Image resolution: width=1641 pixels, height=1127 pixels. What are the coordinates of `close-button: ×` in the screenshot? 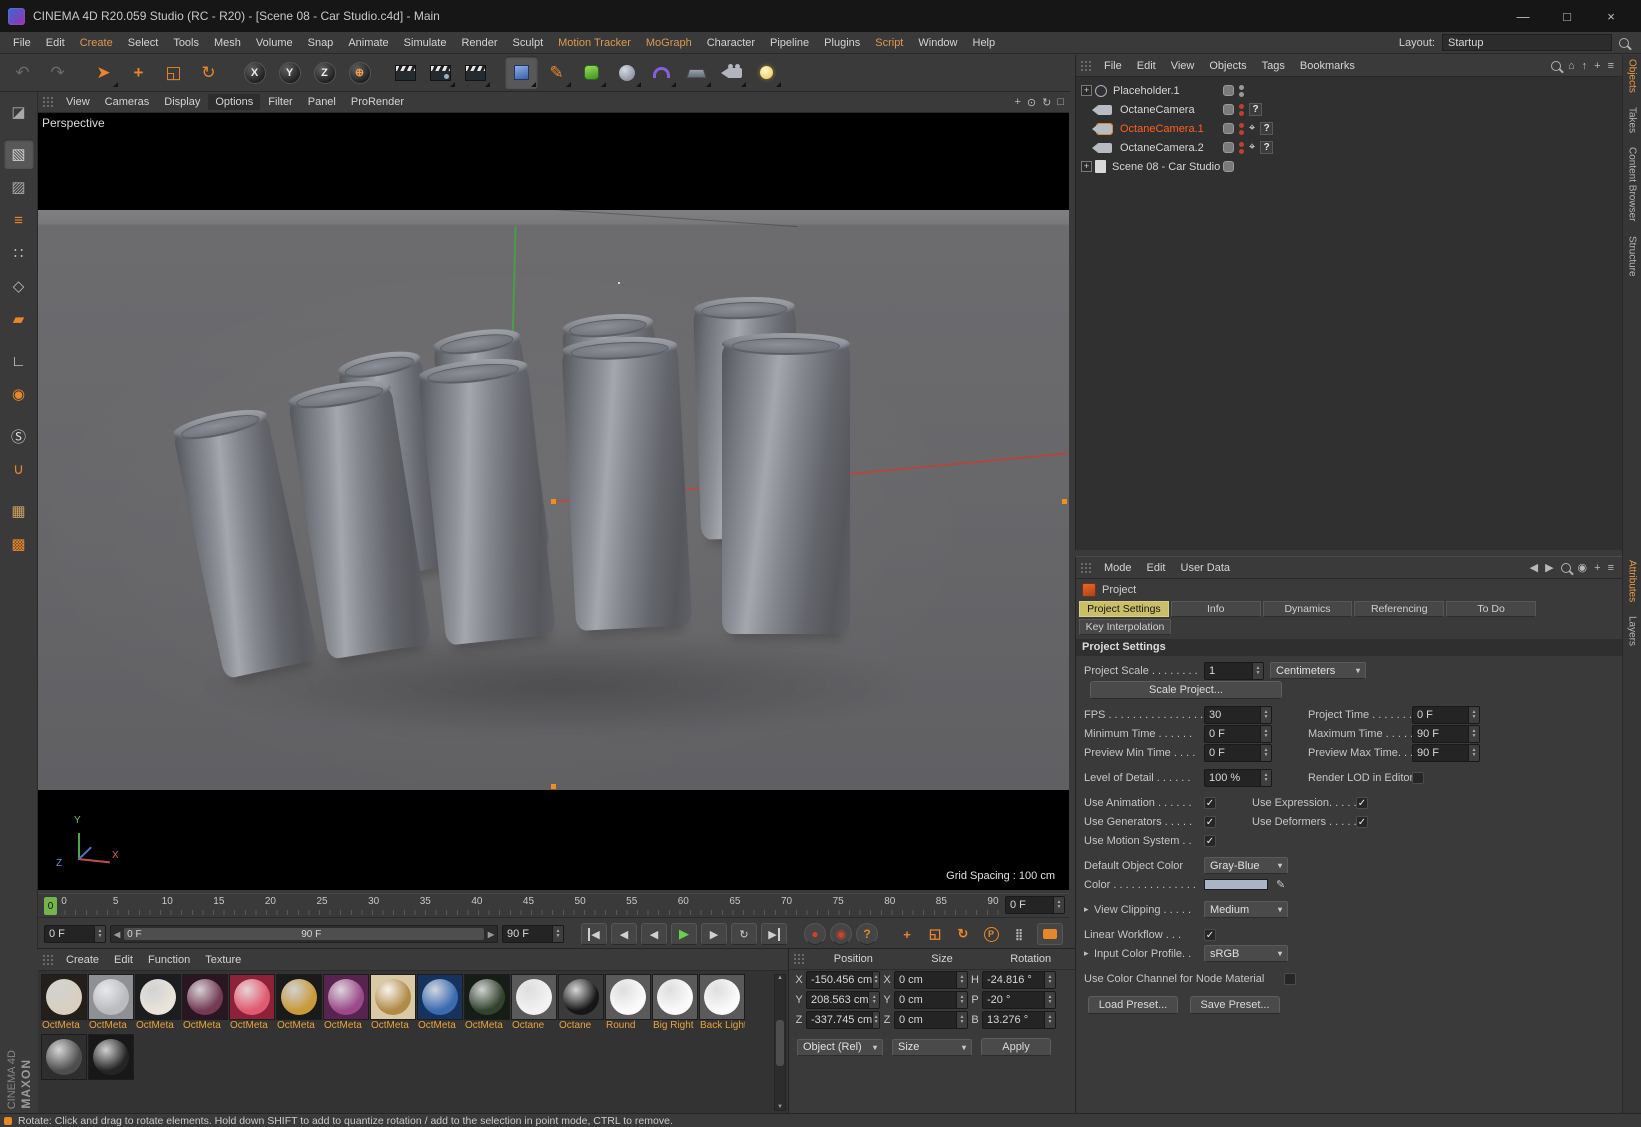 It's located at (1611, 16).